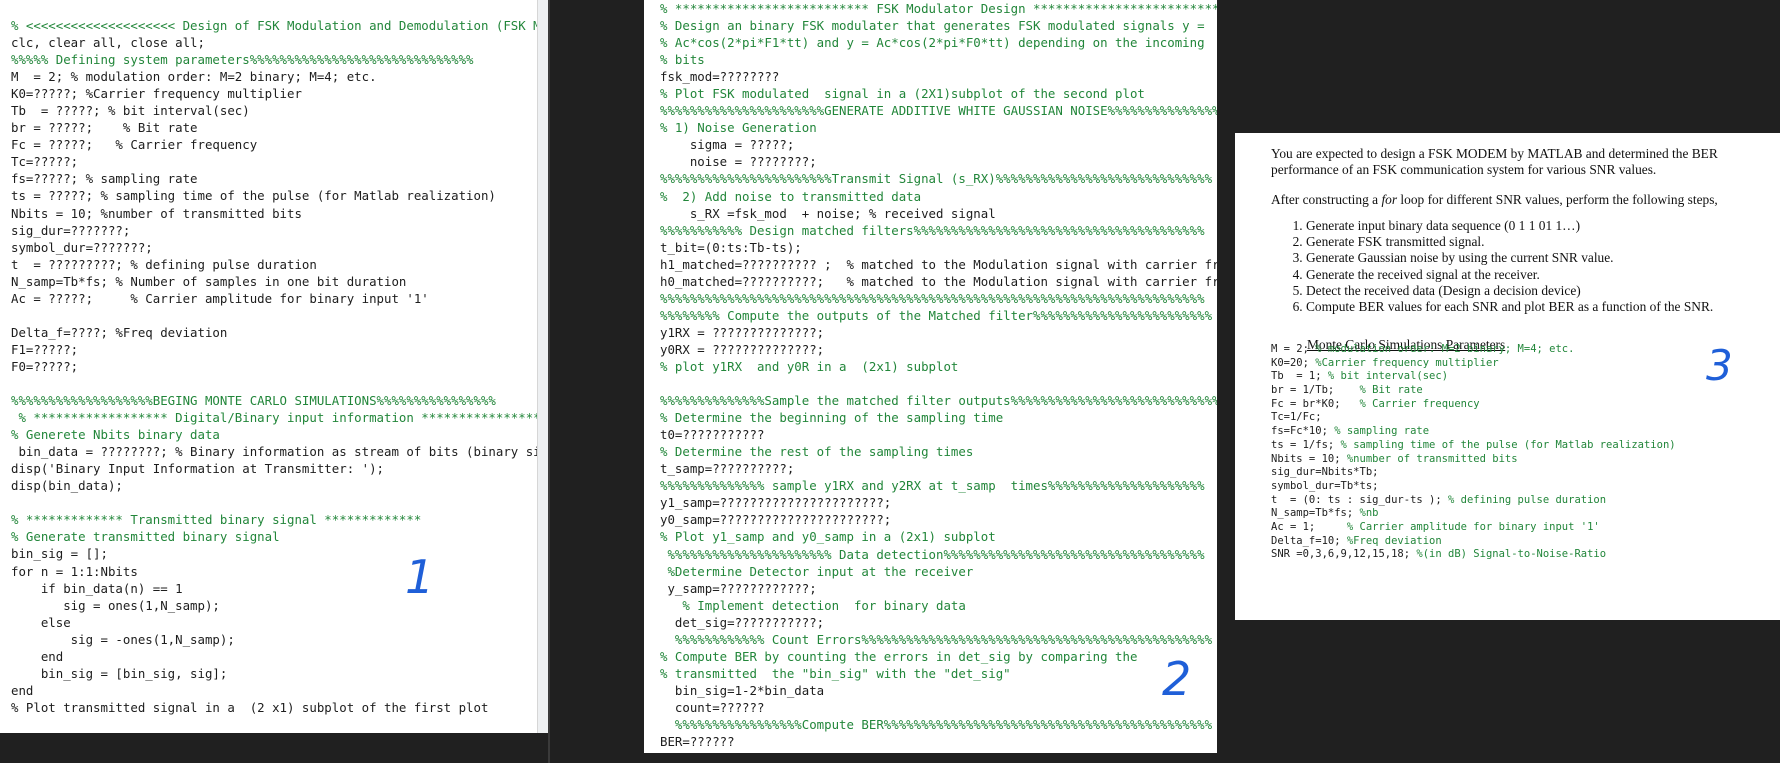  Describe the element at coordinates (45, 162) in the screenshot. I see `code-line: Tc=?????;` at that location.